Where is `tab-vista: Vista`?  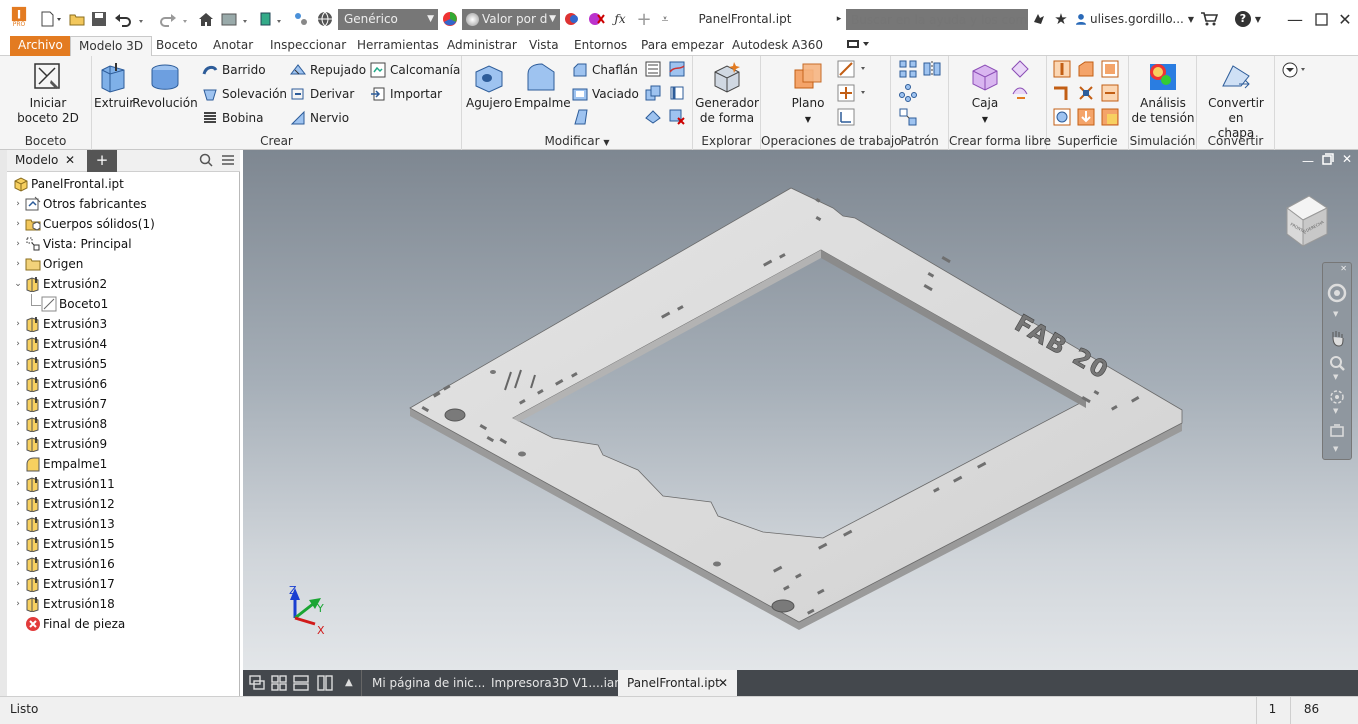 tab-vista: Vista is located at coordinates (544, 46).